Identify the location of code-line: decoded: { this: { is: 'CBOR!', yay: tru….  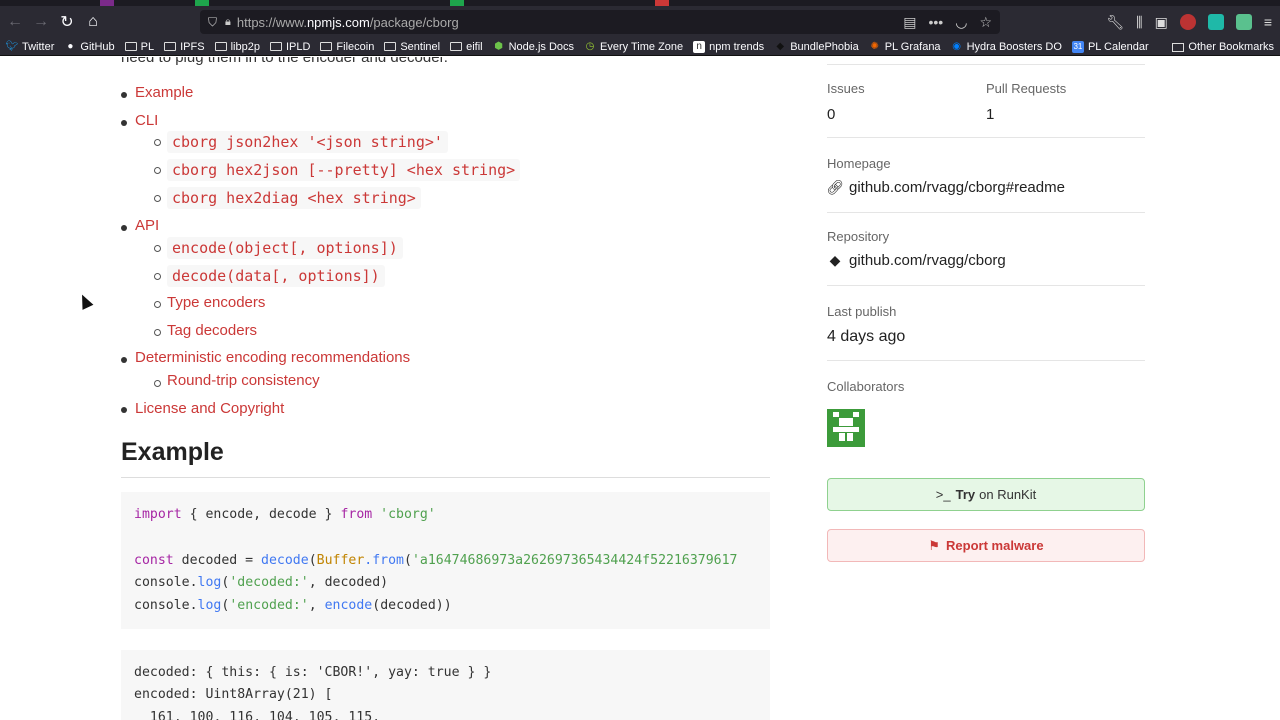
(313, 672).